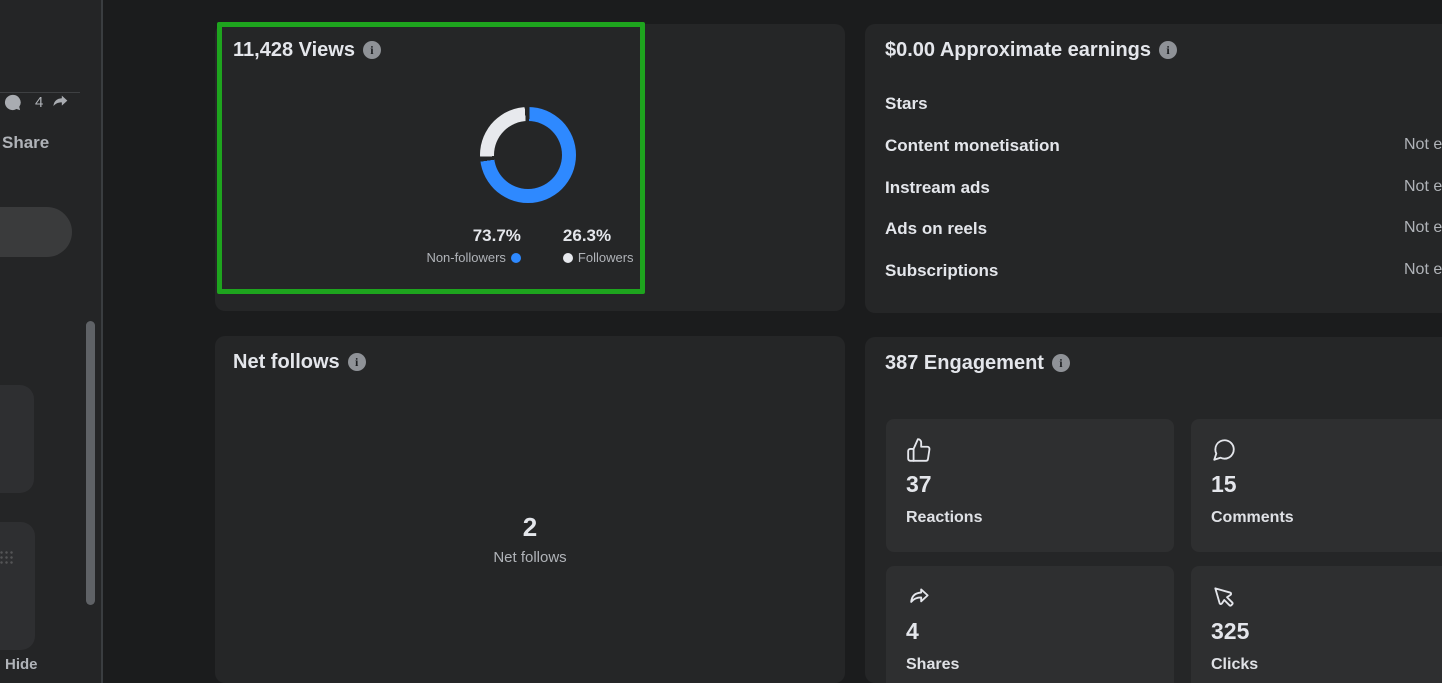  What do you see at coordinates (1230, 631) in the screenshot?
I see `clicks-count: 325` at bounding box center [1230, 631].